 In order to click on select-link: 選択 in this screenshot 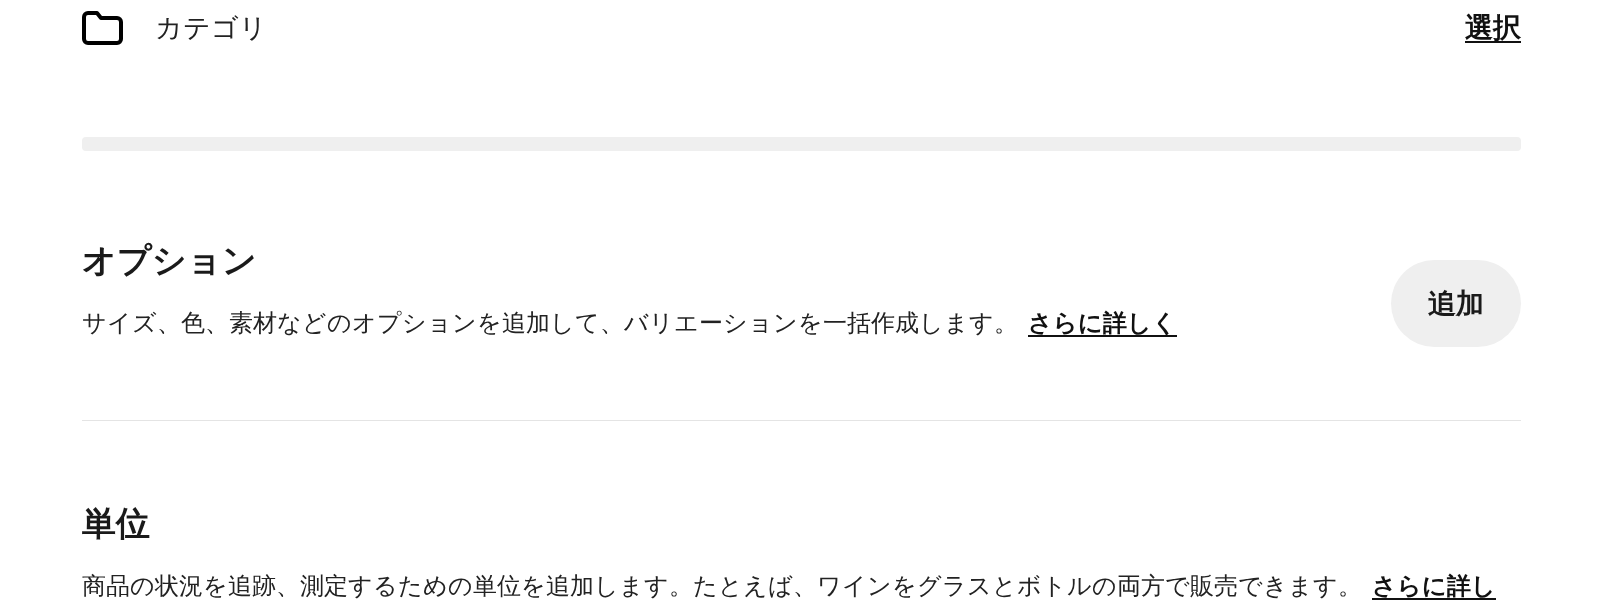, I will do `click(1493, 28)`.